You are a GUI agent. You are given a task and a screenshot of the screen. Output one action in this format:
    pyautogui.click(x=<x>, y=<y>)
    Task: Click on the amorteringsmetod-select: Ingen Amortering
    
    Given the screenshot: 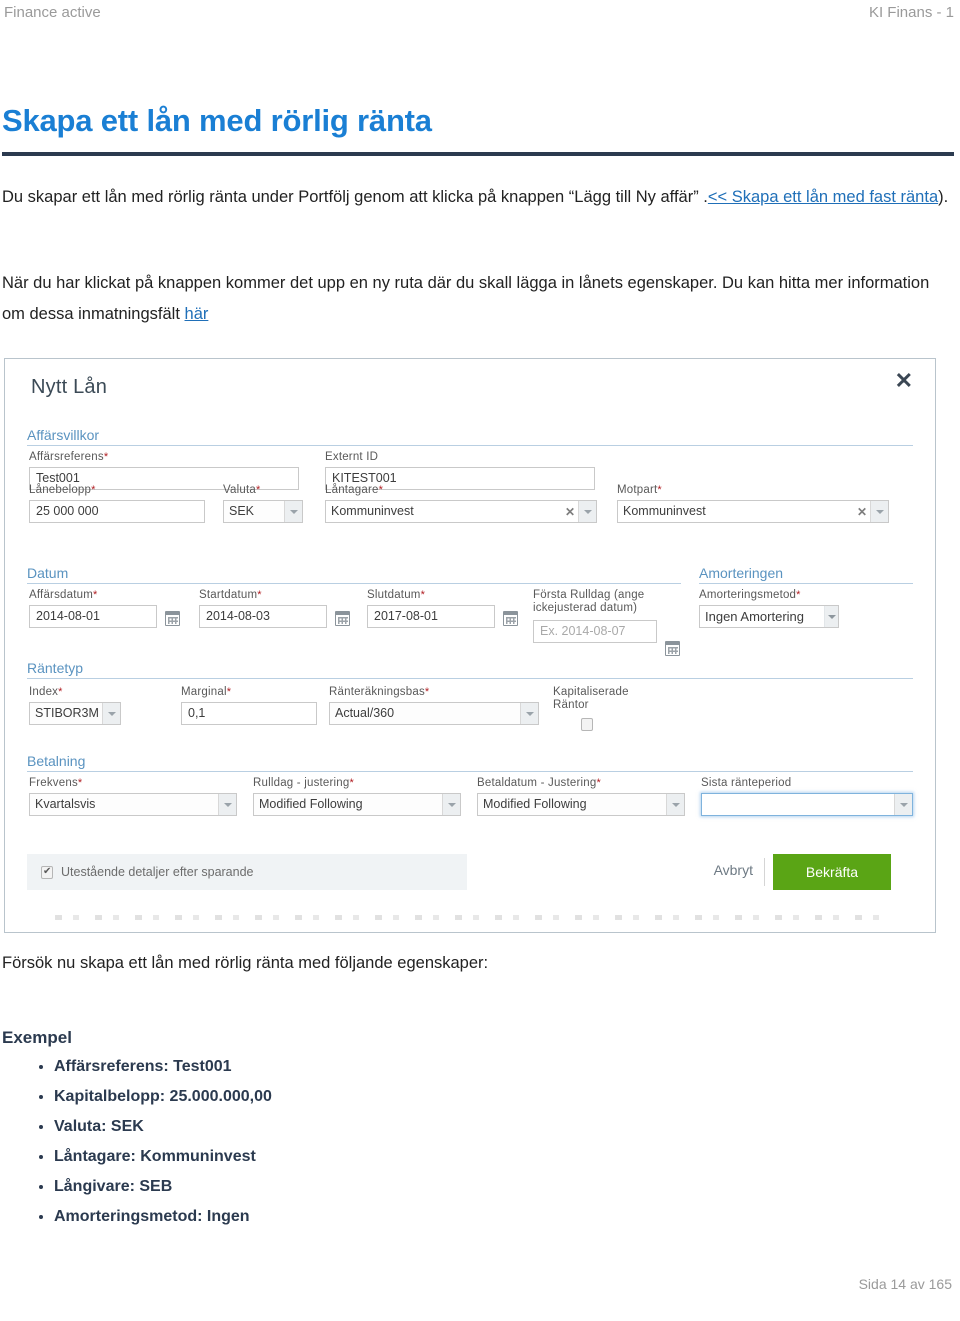 What is the action you would take?
    pyautogui.click(x=769, y=616)
    